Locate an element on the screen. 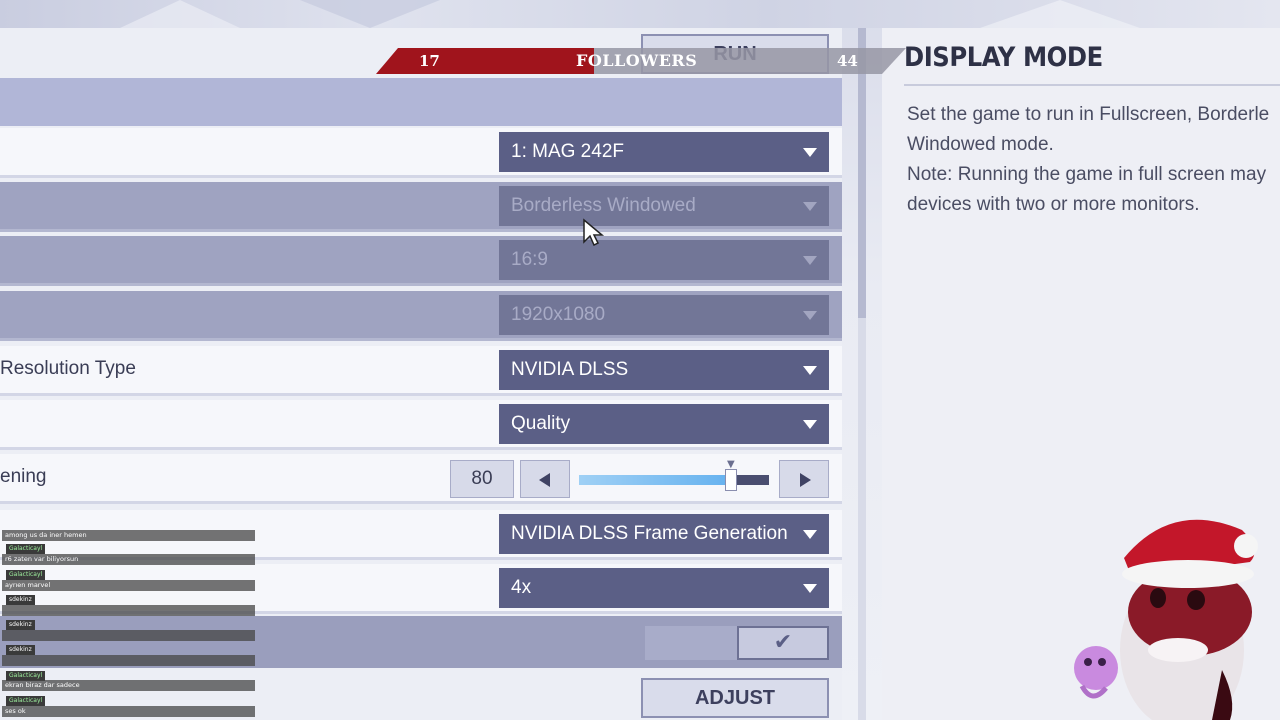 The width and height of the screenshot is (1280, 720). adjust-button: ADJUST is located at coordinates (735, 698).